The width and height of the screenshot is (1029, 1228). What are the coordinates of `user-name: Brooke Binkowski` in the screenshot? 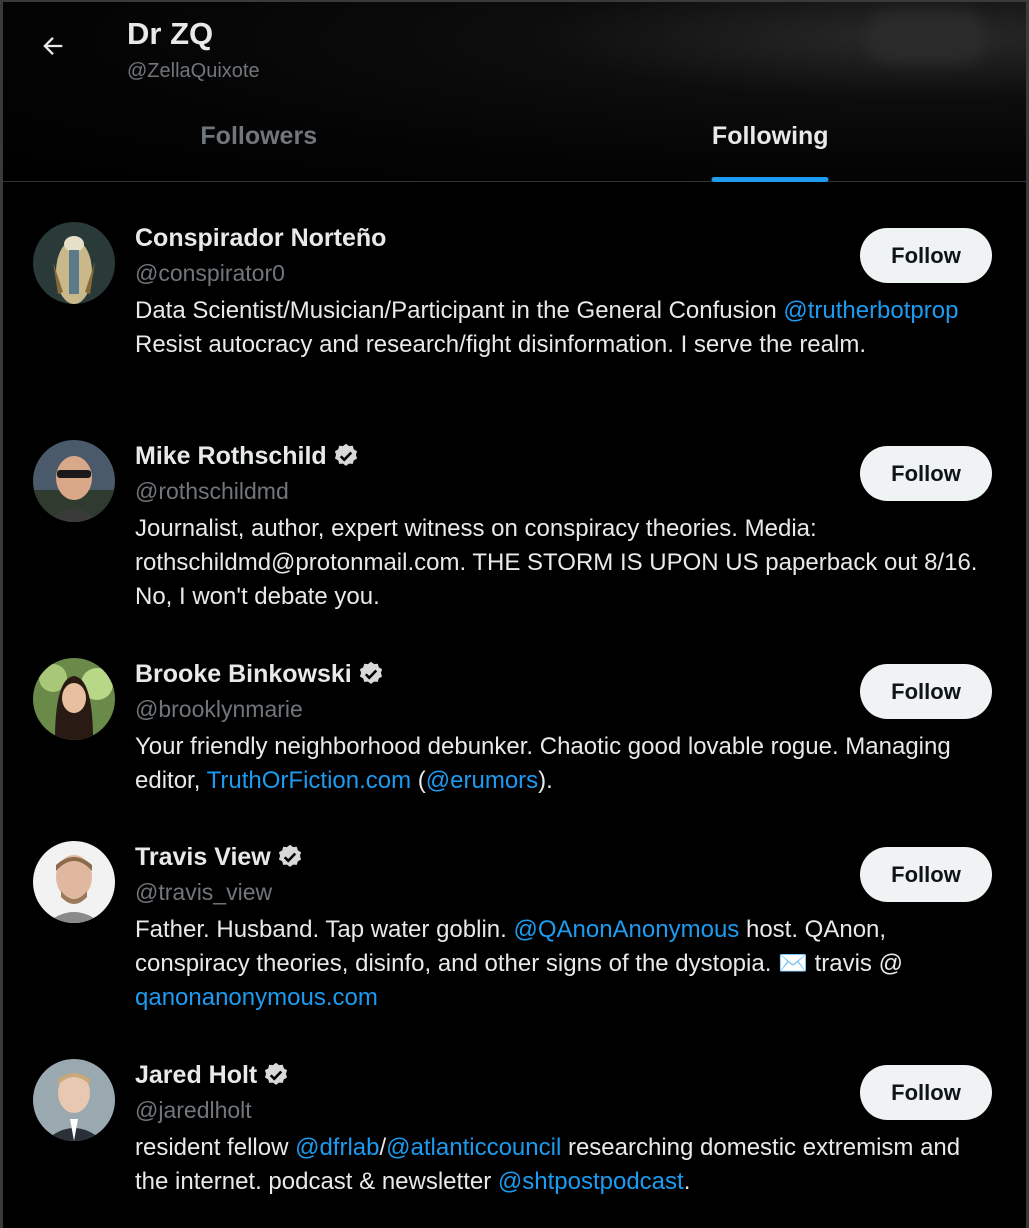 It's located at (243, 674).